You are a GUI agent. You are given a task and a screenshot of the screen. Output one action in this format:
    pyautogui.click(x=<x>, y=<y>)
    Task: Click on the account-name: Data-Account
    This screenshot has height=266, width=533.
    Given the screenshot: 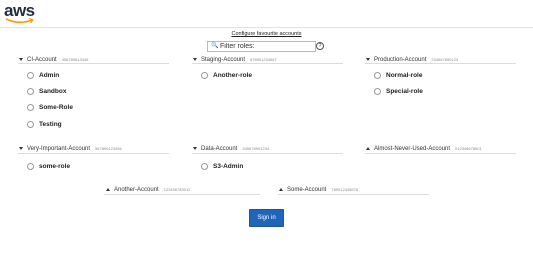 What is the action you would take?
    pyautogui.click(x=219, y=149)
    